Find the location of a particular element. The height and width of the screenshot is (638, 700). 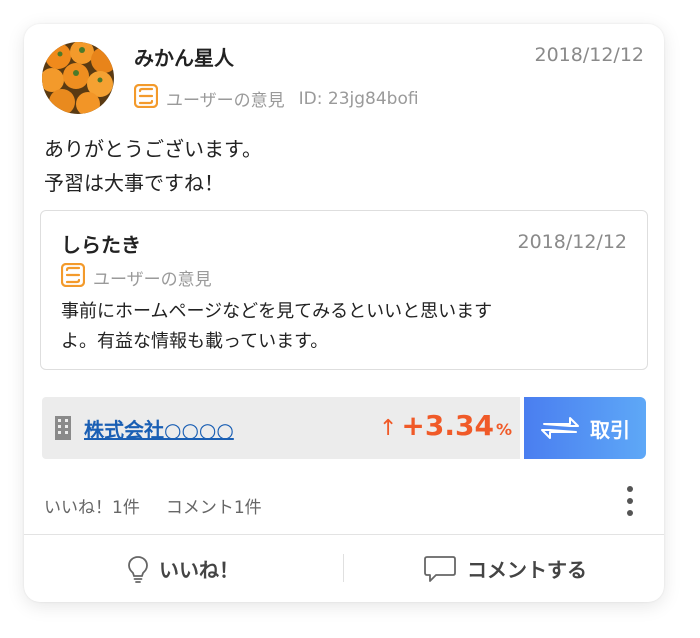

up-arrow-icon: ↑ is located at coordinates (388, 428).